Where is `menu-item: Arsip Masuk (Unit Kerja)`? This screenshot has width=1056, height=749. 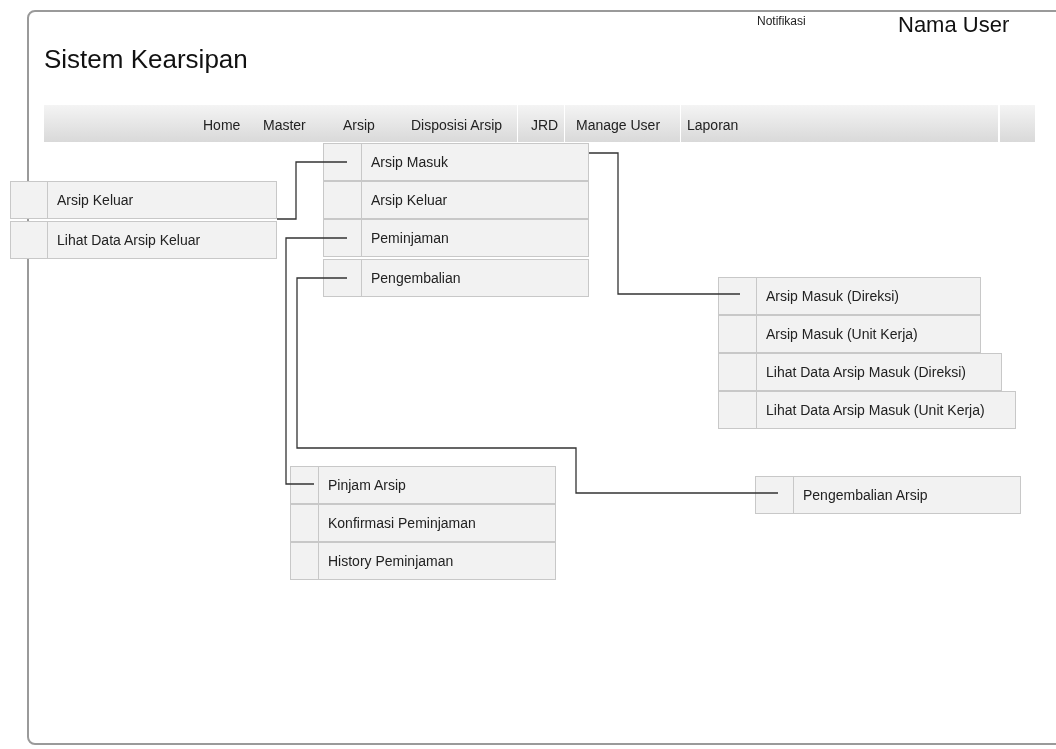
menu-item: Arsip Masuk (Unit Kerja) is located at coordinates (849, 334).